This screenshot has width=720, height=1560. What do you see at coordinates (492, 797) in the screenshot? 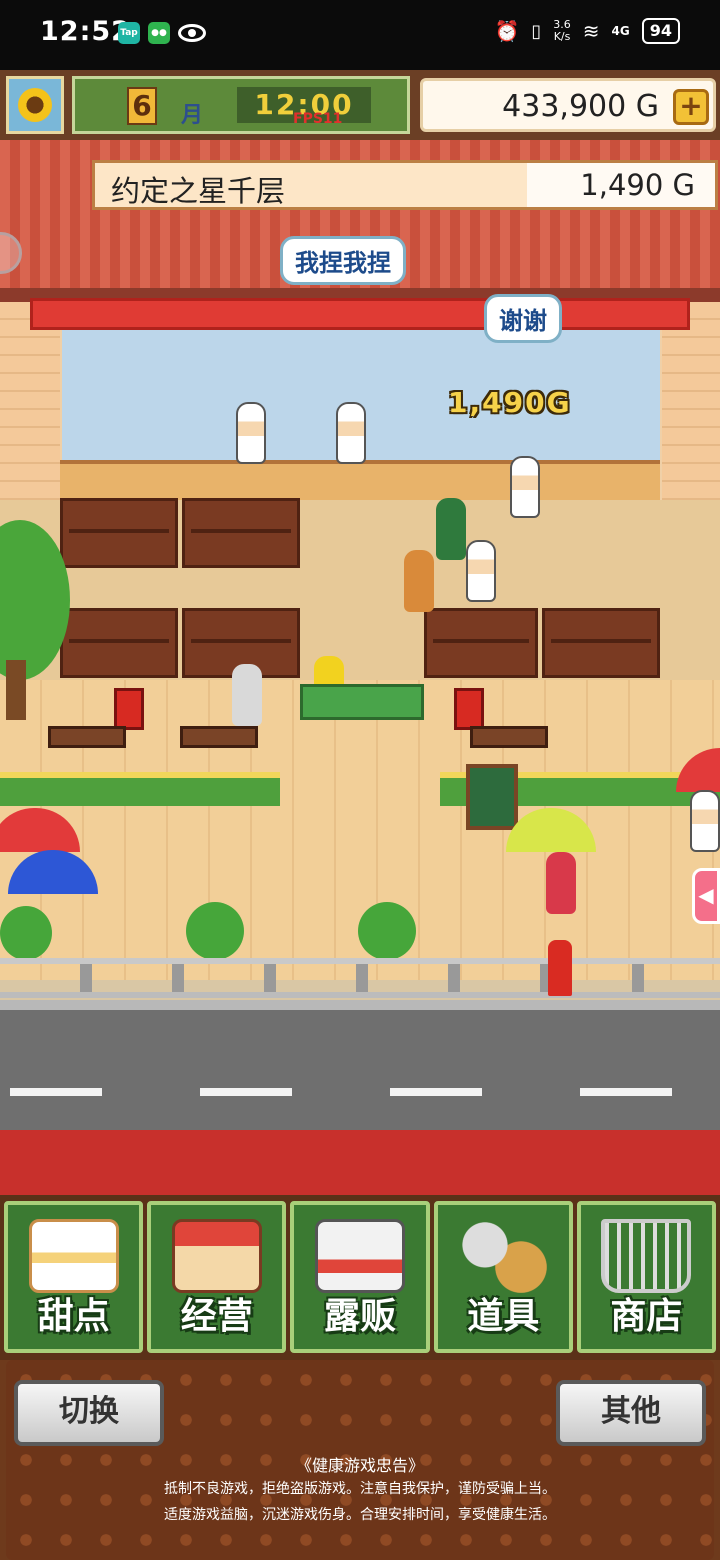
I see `menu-board` at bounding box center [492, 797].